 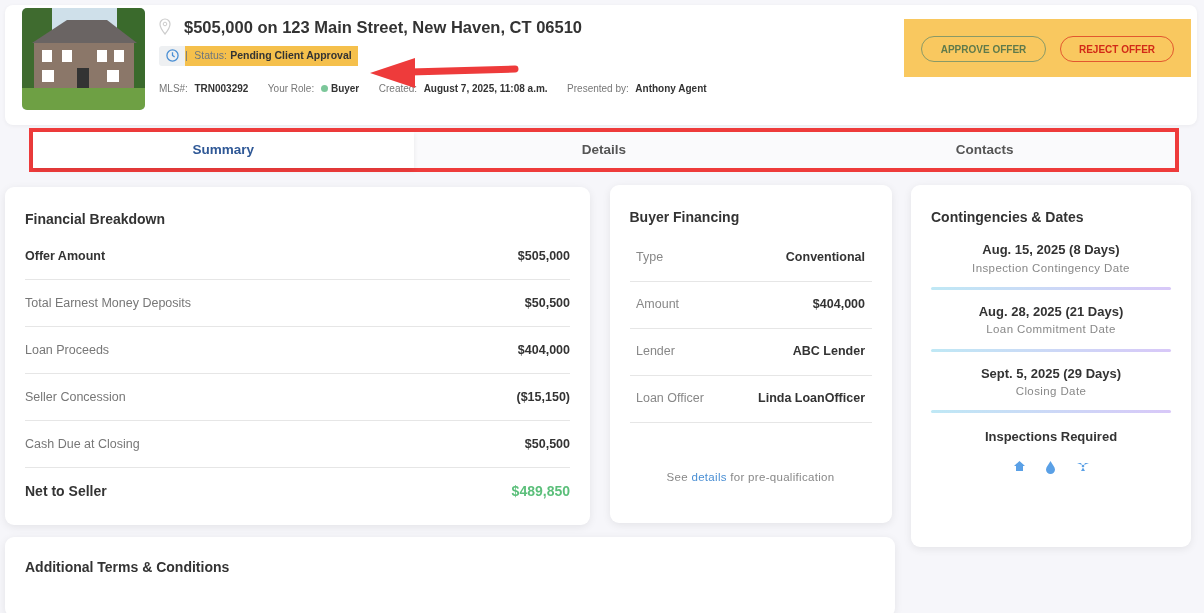 I want to click on tab: Summary, so click(x=223, y=150).